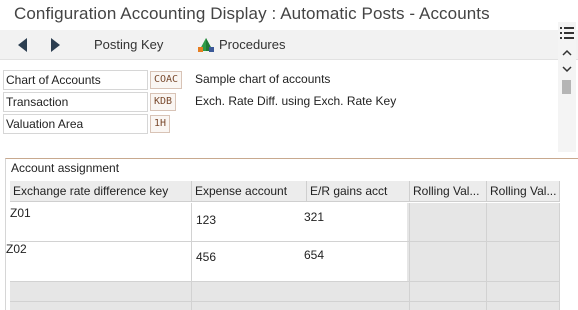  I want to click on arrow-right-icon, so click(55, 45).